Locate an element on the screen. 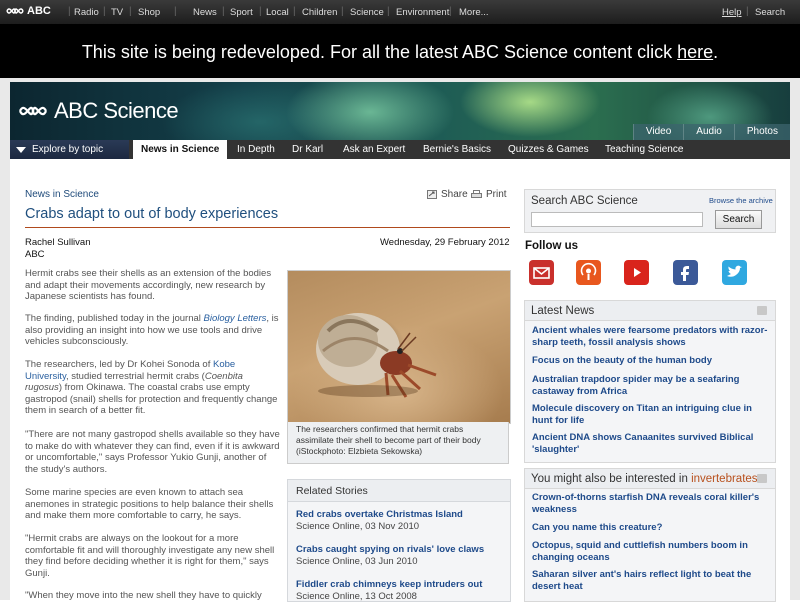 Image resolution: width=800 pixels, height=603 pixels. share-button: Share is located at coordinates (447, 194).